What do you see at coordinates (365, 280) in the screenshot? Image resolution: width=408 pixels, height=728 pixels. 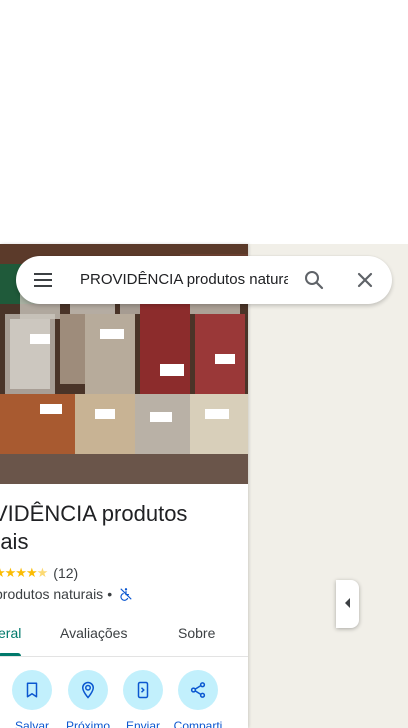 I see `close-icon` at bounding box center [365, 280].